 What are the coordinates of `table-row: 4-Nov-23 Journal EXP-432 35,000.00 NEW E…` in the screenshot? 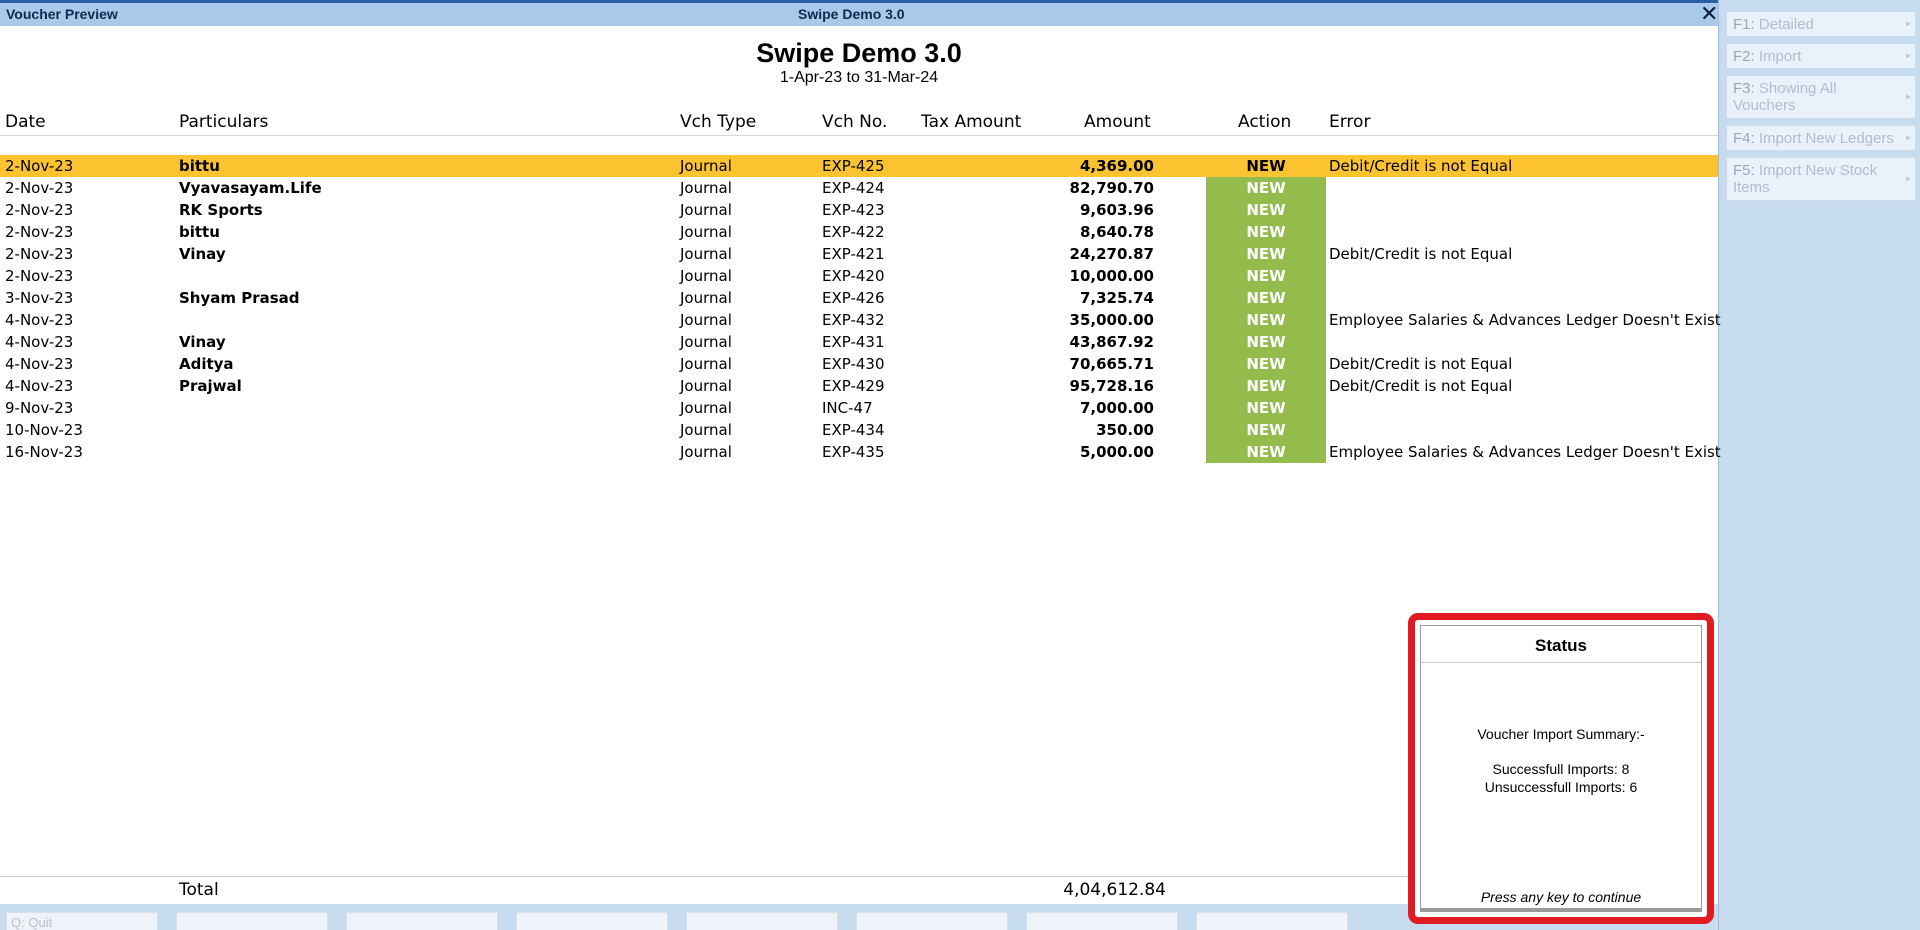 It's located at (860, 320).